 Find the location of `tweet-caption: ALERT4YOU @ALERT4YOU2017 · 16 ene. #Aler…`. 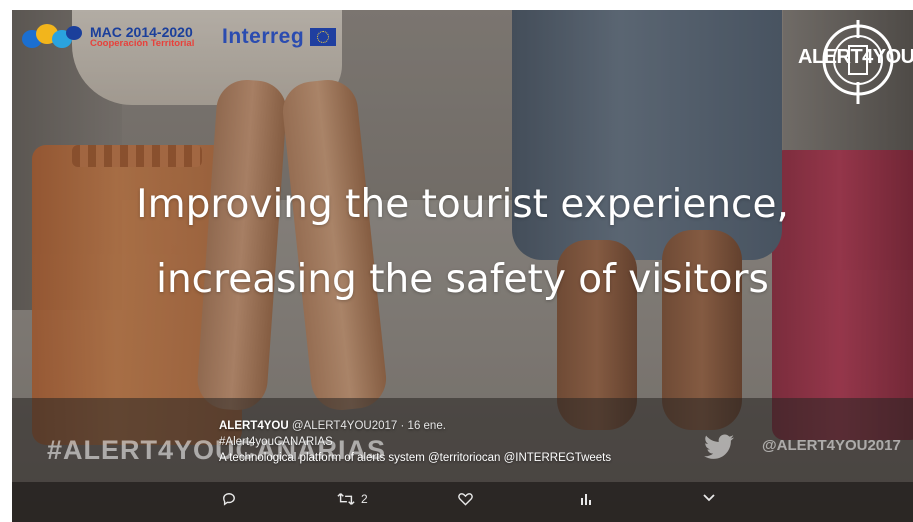

tweet-caption: ALERT4YOU @ALERT4YOU2017 · 16 ene. #Aler… is located at coordinates (415, 442).